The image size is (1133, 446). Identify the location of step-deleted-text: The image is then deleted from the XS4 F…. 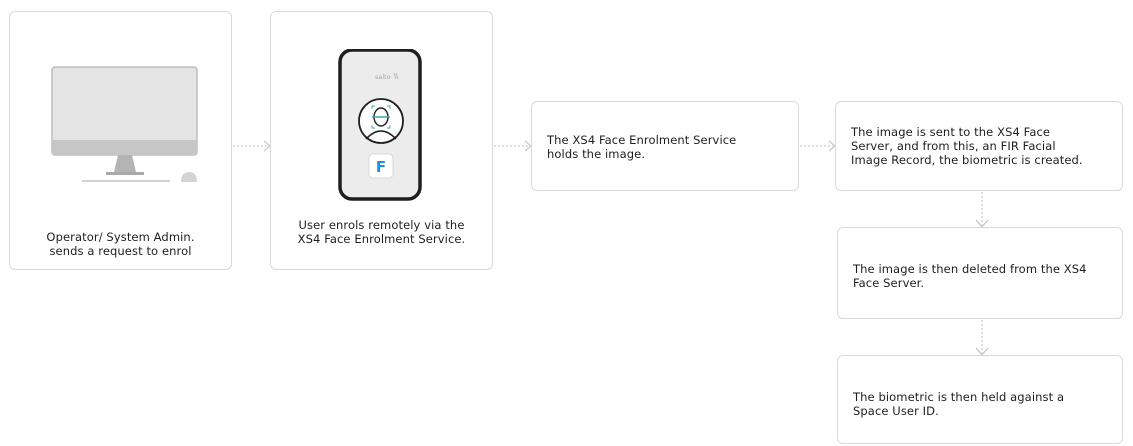
(970, 276).